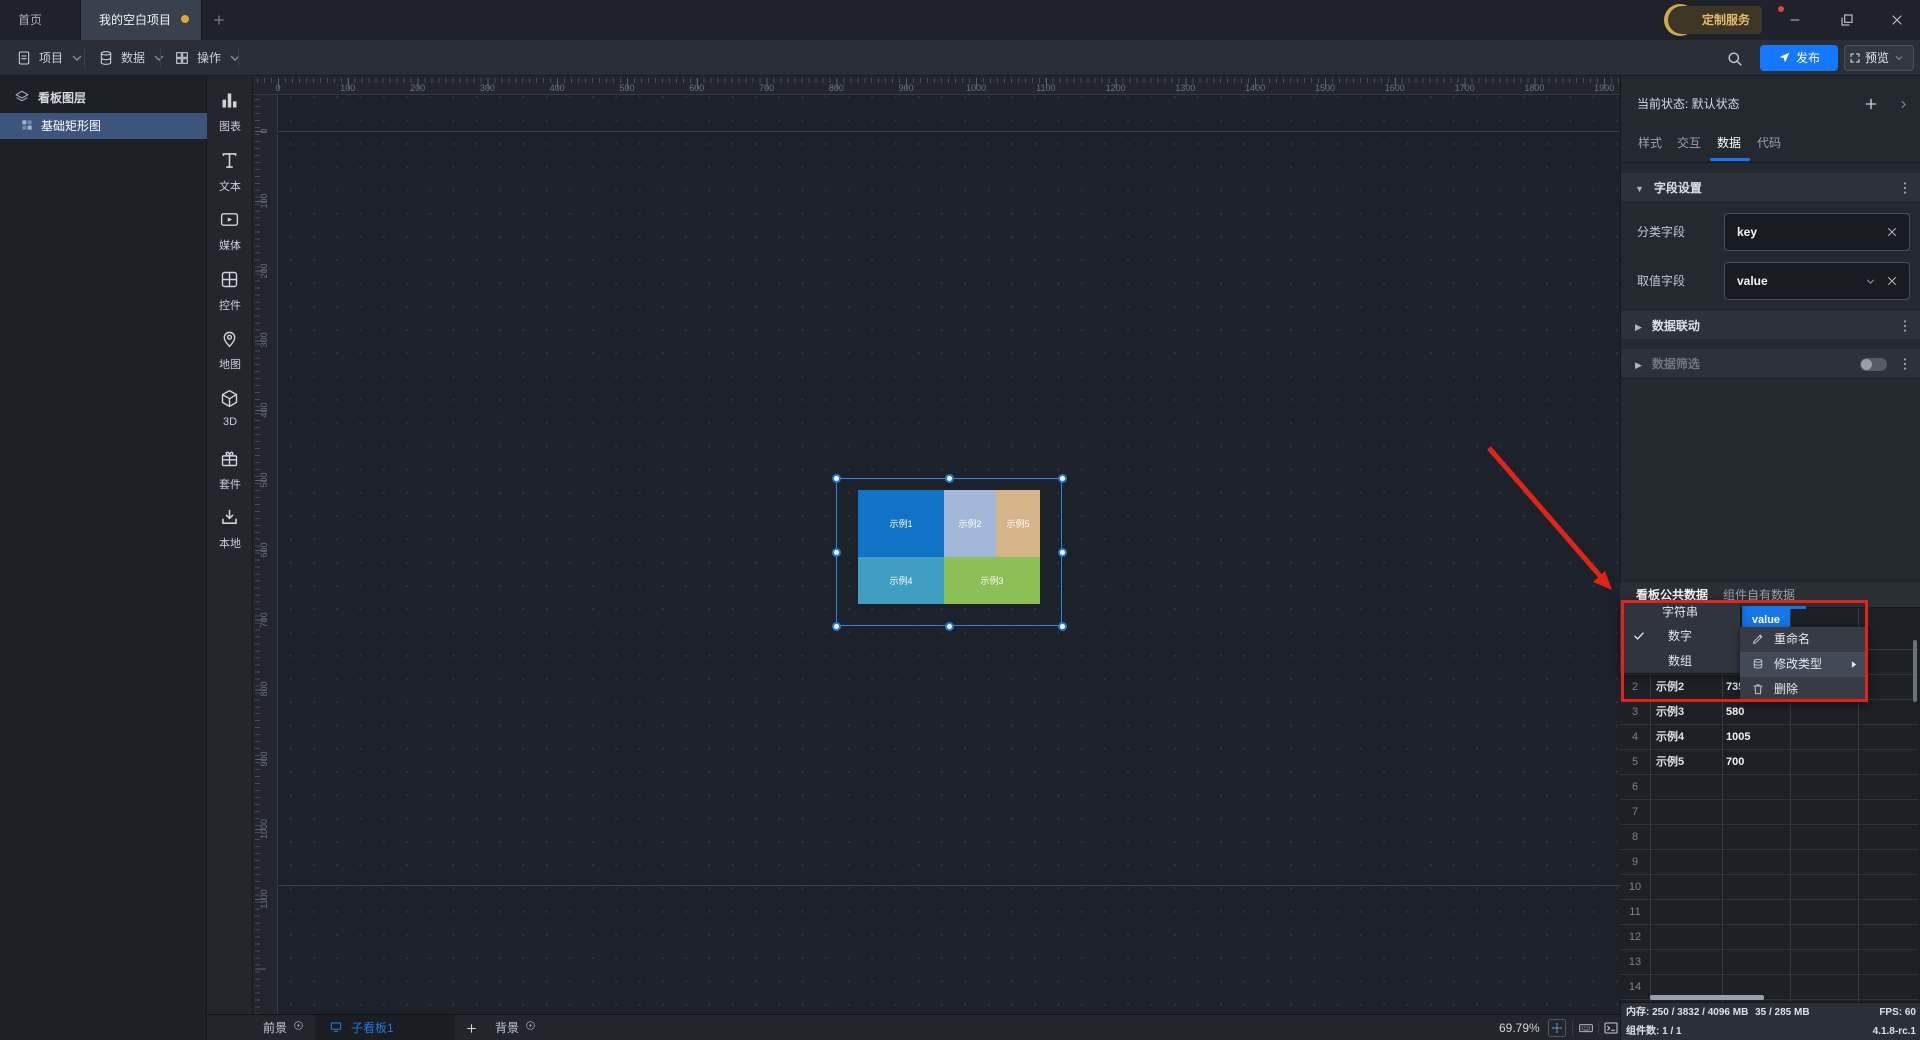 The width and height of the screenshot is (1920, 1040). What do you see at coordinates (1729, 143) in the screenshot?
I see `tab-data: 数据` at bounding box center [1729, 143].